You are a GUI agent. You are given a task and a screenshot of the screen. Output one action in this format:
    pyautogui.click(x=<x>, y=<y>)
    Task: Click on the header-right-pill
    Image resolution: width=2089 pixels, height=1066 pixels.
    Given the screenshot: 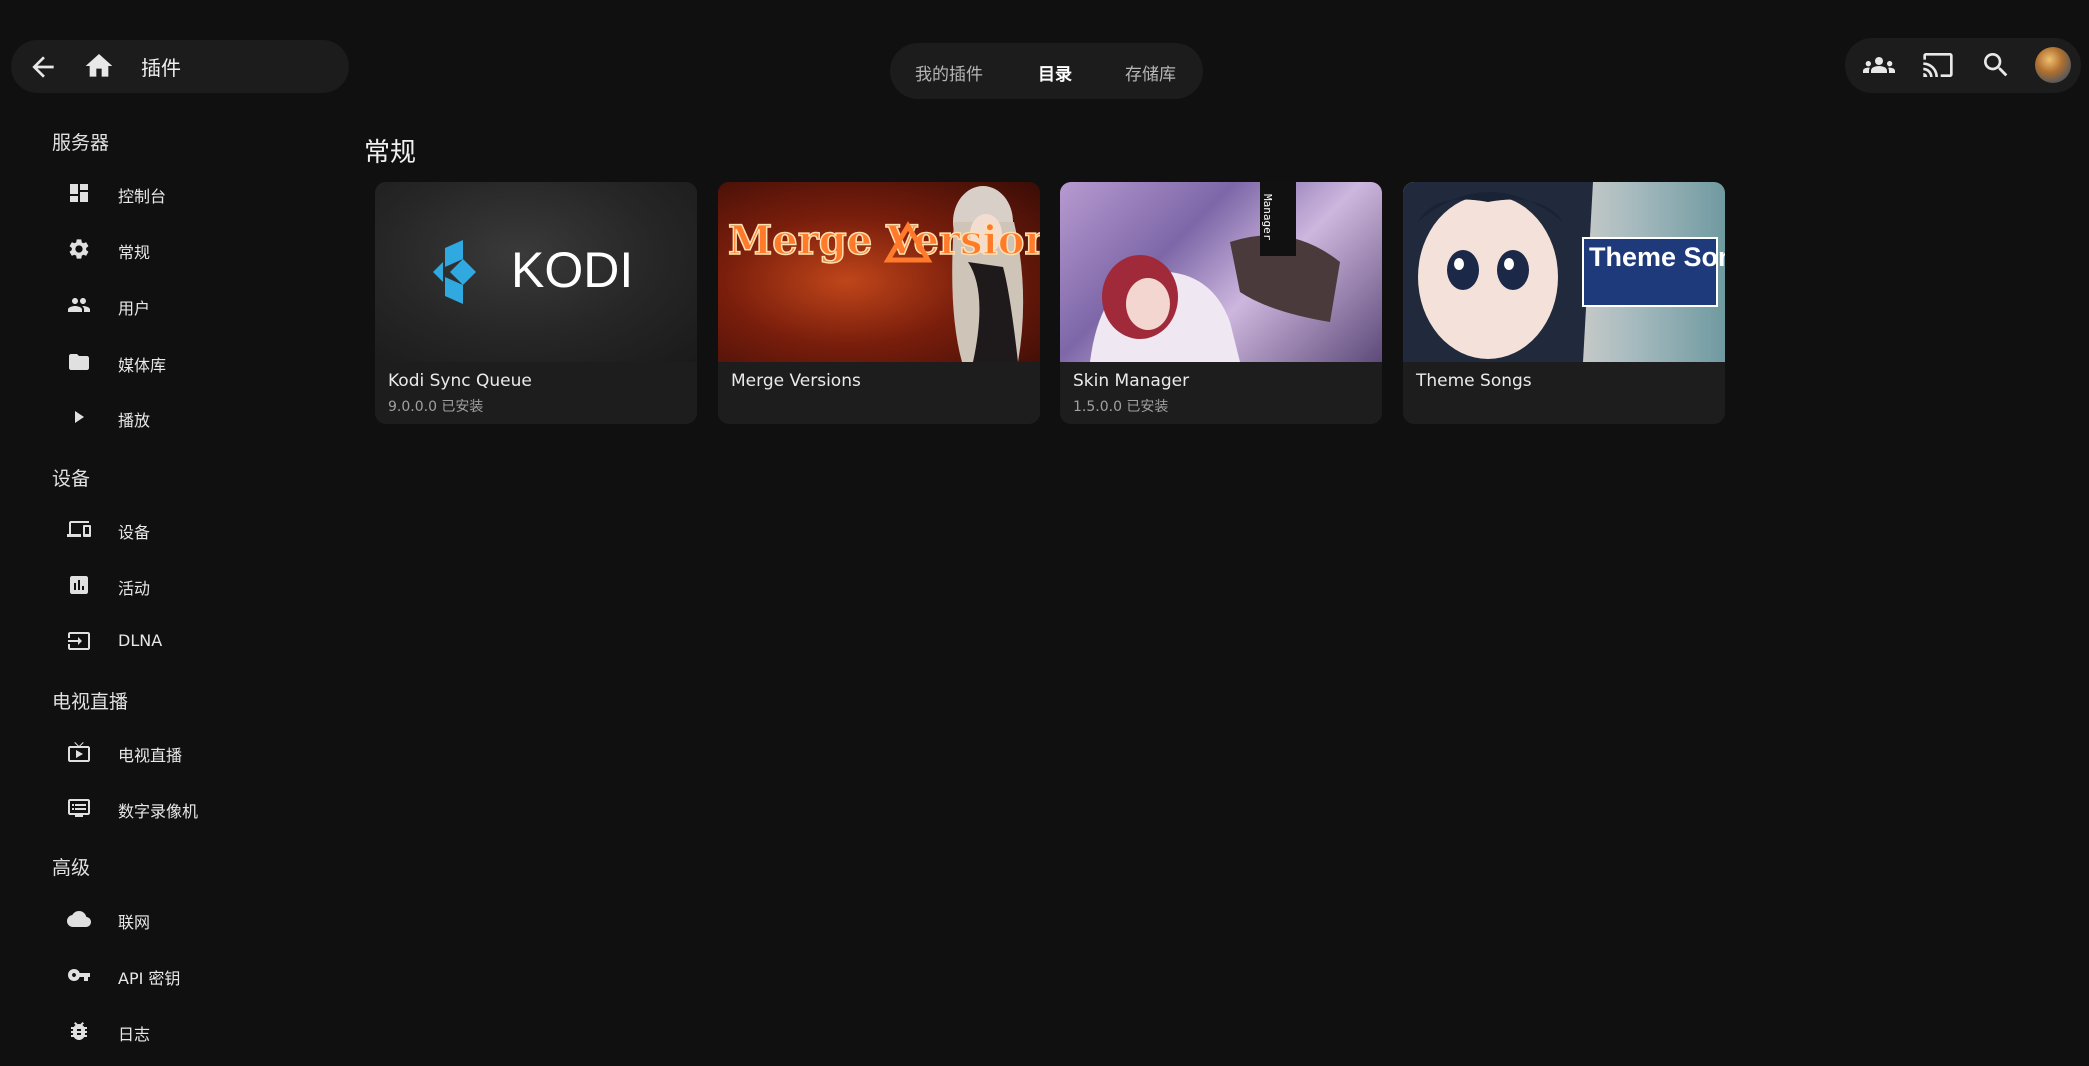 What is the action you would take?
    pyautogui.click(x=1963, y=65)
    